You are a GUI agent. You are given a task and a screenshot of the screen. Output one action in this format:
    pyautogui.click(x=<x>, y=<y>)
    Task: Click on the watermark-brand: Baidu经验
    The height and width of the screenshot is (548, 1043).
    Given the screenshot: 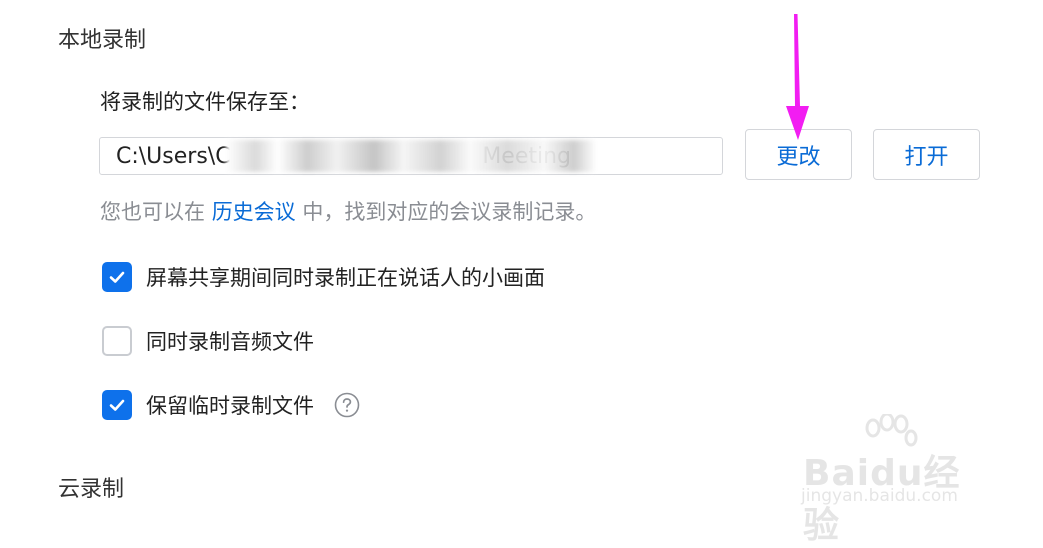 What is the action you would take?
    pyautogui.click(x=882, y=499)
    